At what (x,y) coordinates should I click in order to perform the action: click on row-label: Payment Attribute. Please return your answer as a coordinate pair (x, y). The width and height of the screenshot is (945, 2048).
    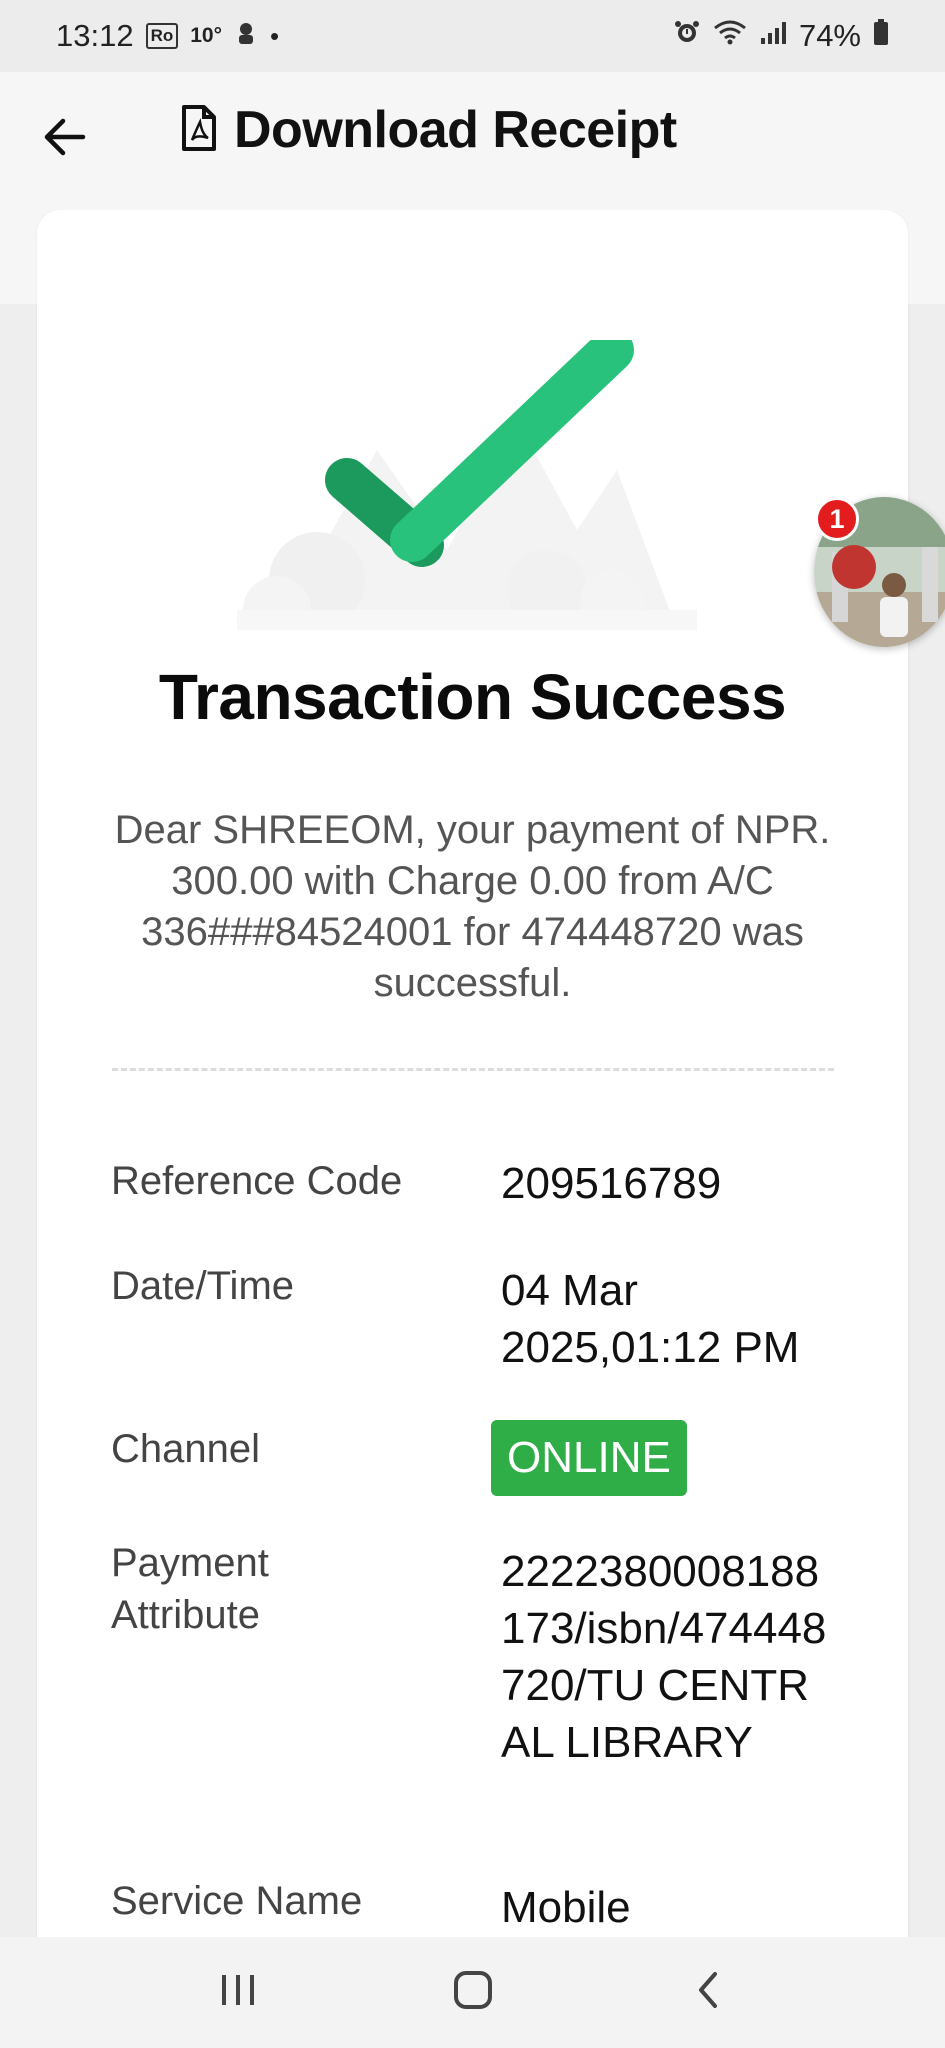
    Looking at the image, I should click on (190, 1589).